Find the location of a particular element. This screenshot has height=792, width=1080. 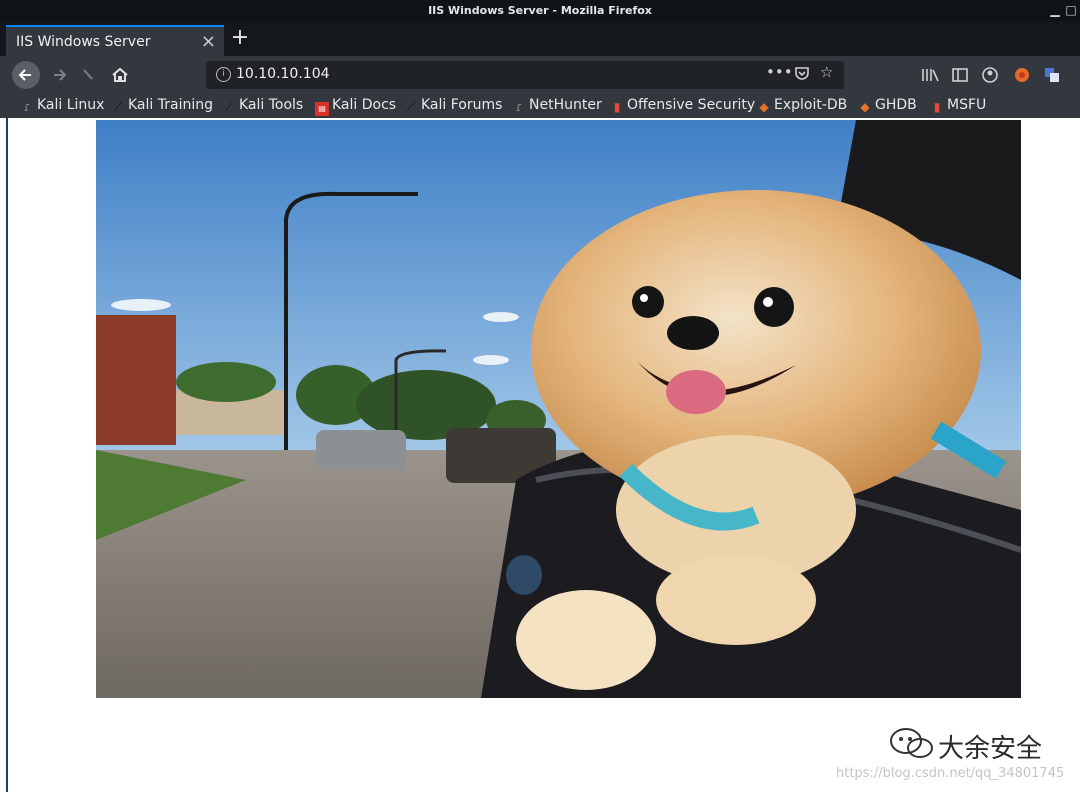

bookmark-kali-tools: ⟋ Kali Tools is located at coordinates (262, 105).